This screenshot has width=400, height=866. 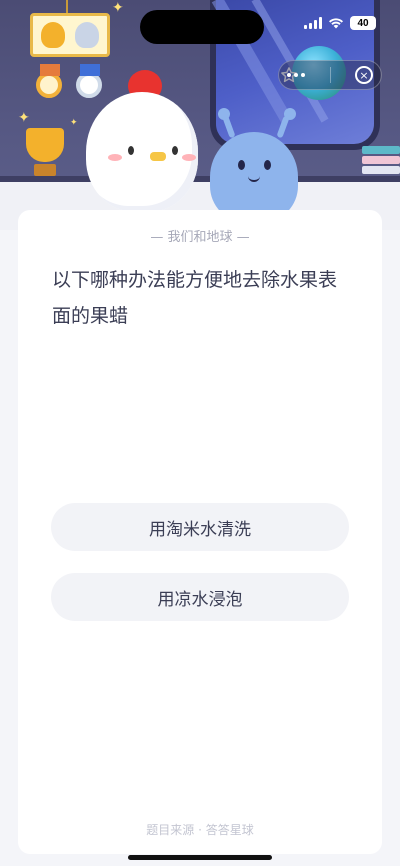 What do you see at coordinates (200, 857) in the screenshot?
I see `home-indicator` at bounding box center [200, 857].